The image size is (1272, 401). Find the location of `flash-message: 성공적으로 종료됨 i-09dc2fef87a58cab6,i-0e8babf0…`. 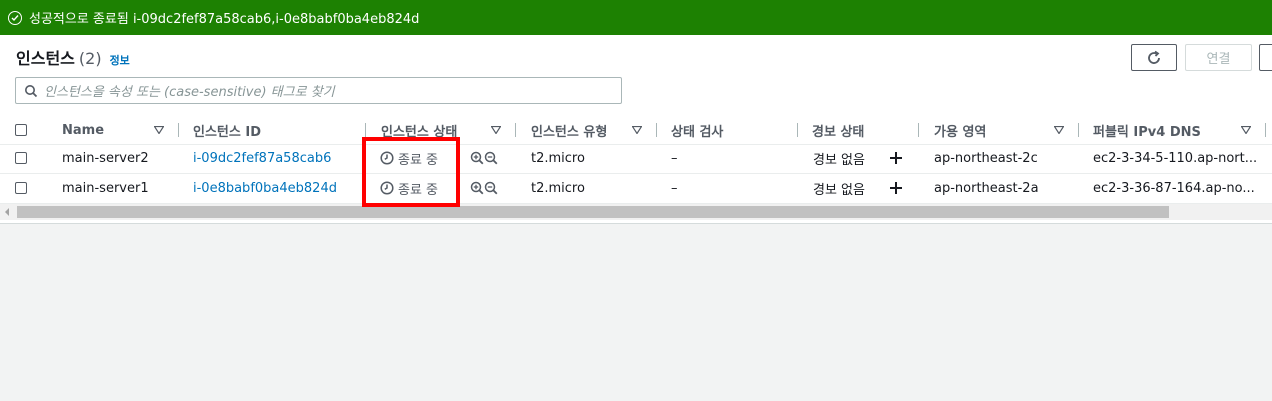

flash-message: 성공적으로 종료됨 i-09dc2fef87a58cab6,i-0e8babf0… is located at coordinates (224, 19).